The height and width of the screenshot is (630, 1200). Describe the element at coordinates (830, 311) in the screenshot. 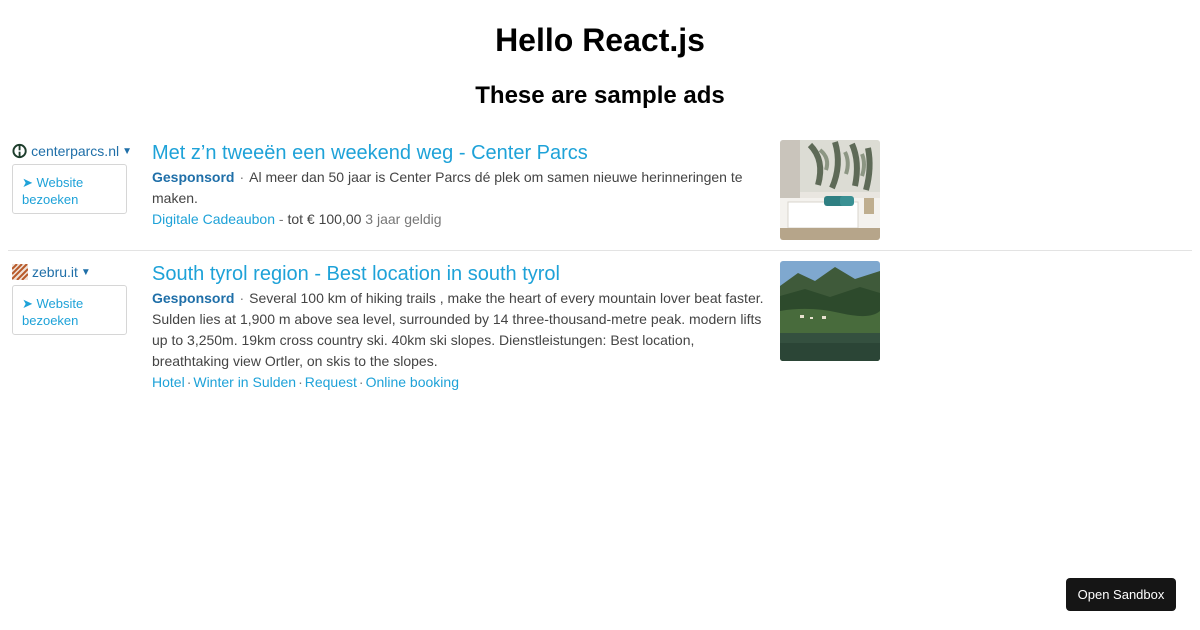

I see `mountain-lake-image` at that location.